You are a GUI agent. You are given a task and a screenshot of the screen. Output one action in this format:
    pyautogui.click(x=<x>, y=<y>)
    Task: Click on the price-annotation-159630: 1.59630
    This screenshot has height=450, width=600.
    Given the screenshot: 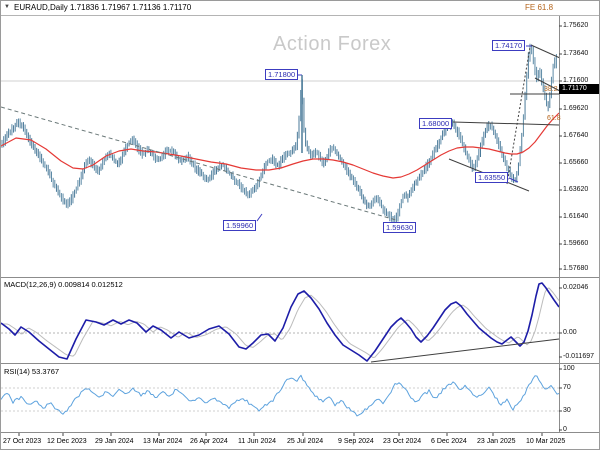 What is the action you would take?
    pyautogui.click(x=400, y=227)
    